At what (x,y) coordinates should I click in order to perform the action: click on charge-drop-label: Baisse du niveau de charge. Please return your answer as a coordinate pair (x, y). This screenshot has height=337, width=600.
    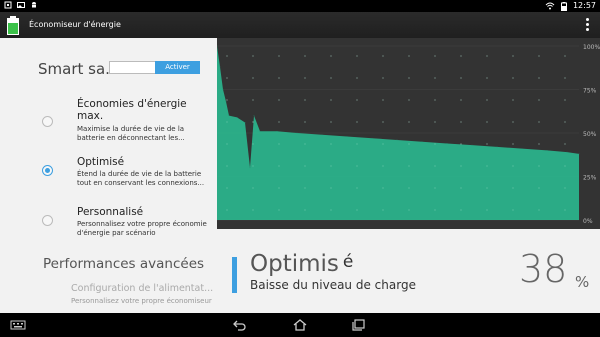
    Looking at the image, I should click on (333, 285).